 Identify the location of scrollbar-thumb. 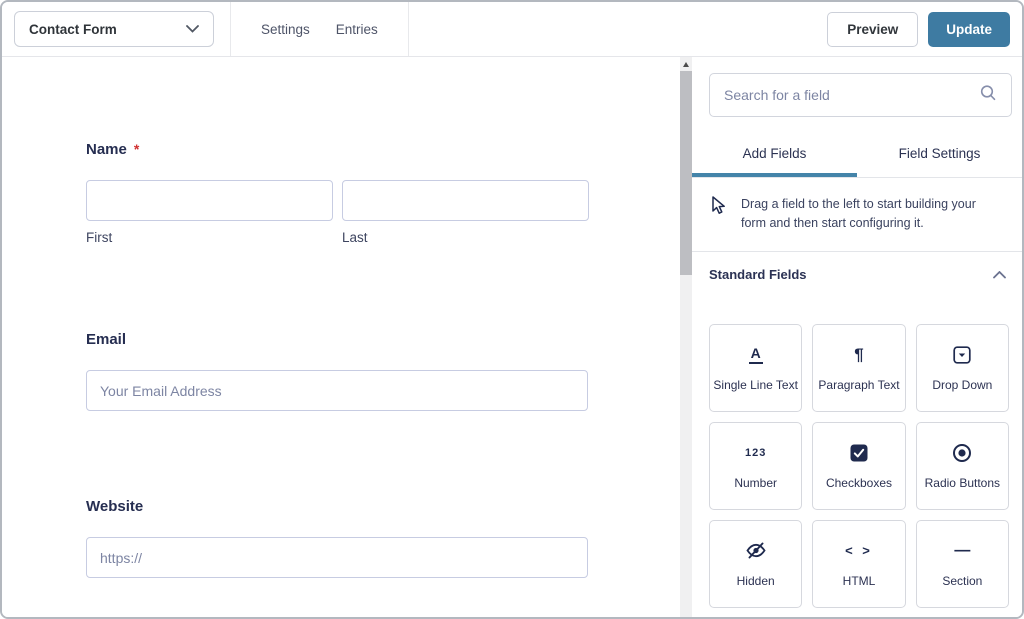
(686, 173).